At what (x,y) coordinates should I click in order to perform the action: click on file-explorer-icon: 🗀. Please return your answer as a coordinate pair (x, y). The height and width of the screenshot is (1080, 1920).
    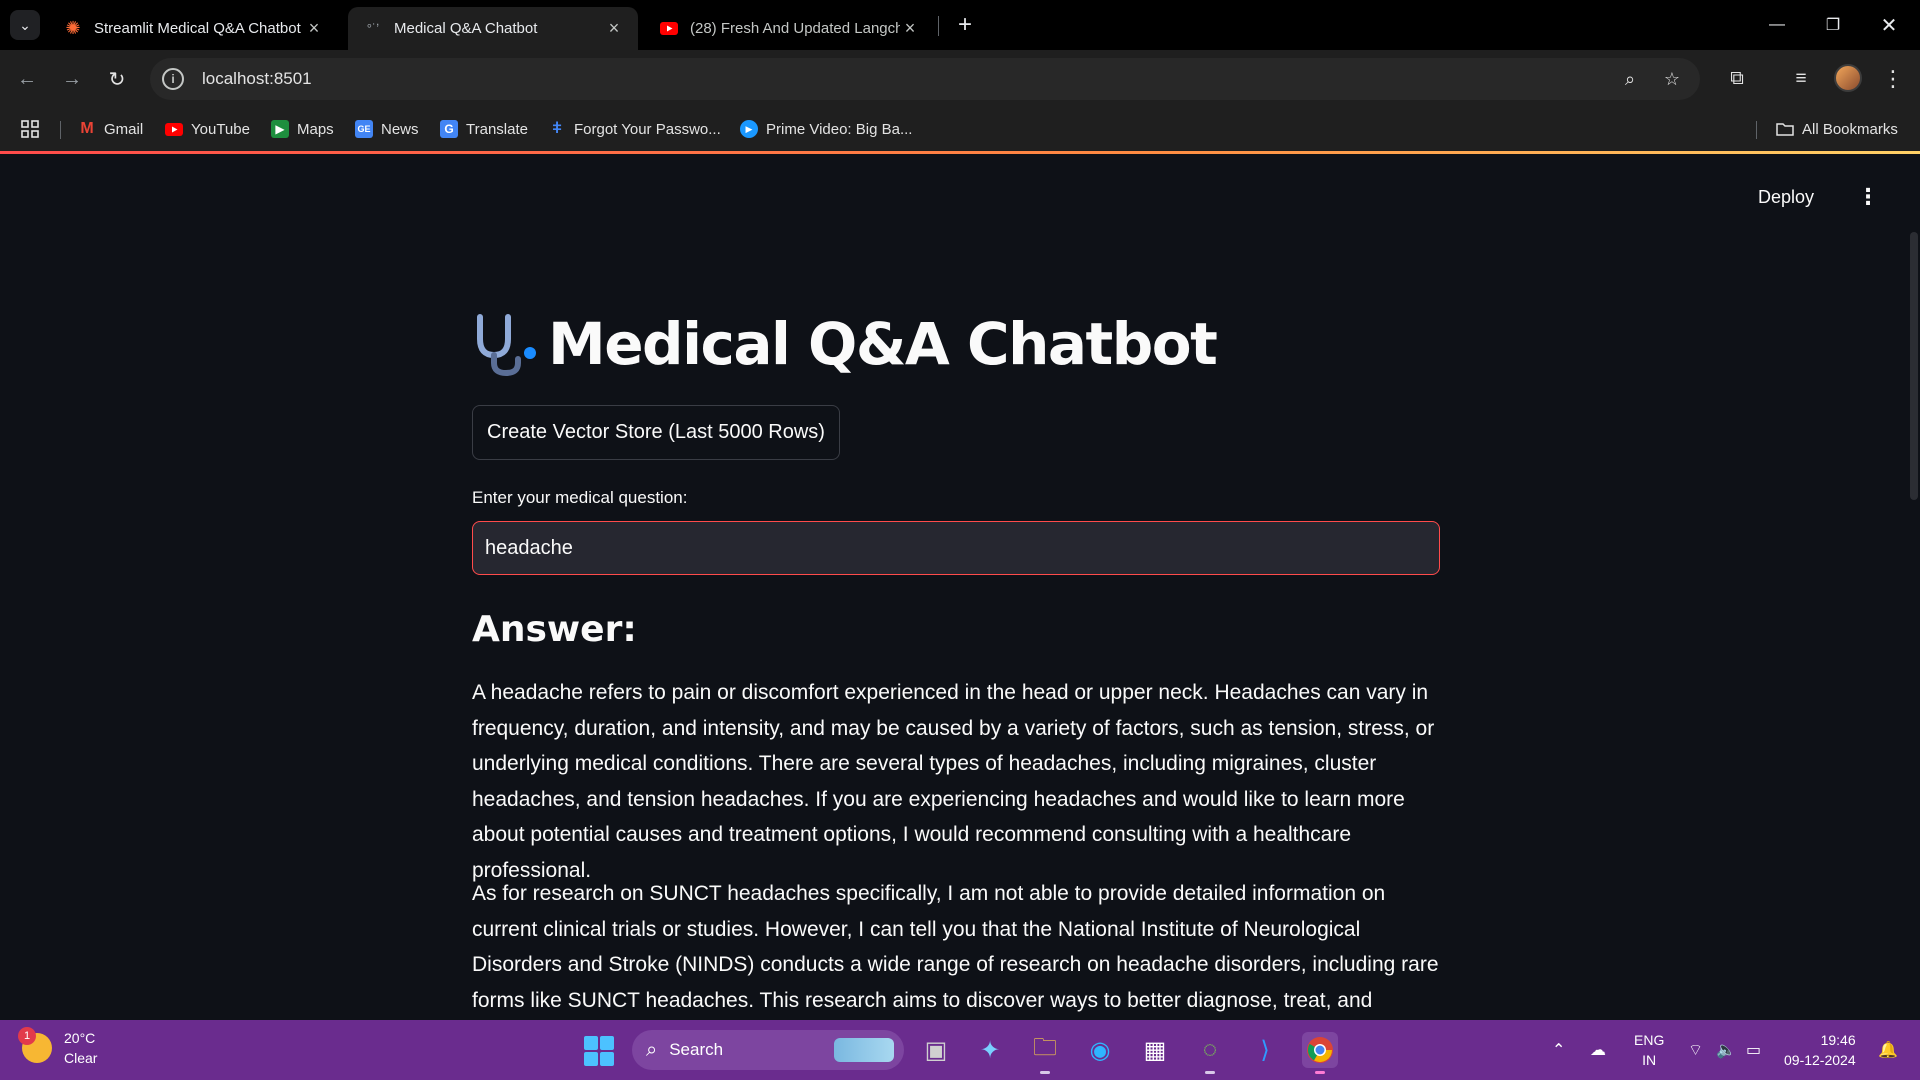
    Looking at the image, I should click on (1045, 1053).